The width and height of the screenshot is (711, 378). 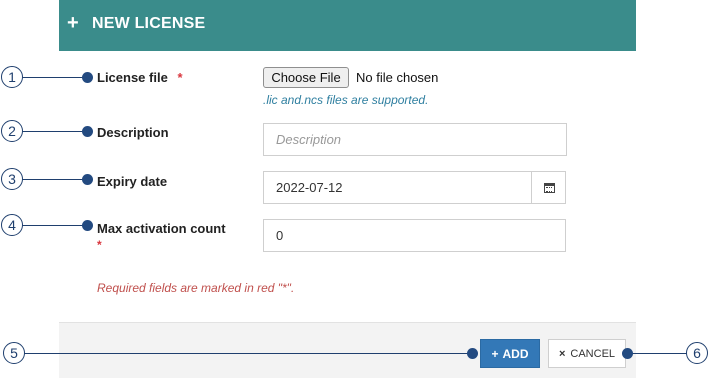 What do you see at coordinates (347, 350) in the screenshot?
I see `dialog-footer: + ADD × CANCEL` at bounding box center [347, 350].